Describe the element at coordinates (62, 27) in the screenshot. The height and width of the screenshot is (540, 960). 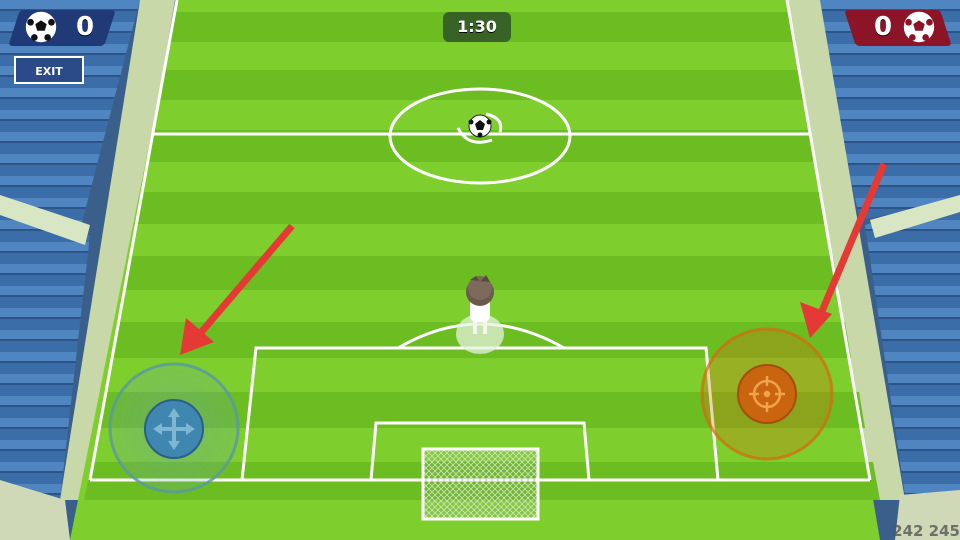
I see `score-left-team: 0` at that location.